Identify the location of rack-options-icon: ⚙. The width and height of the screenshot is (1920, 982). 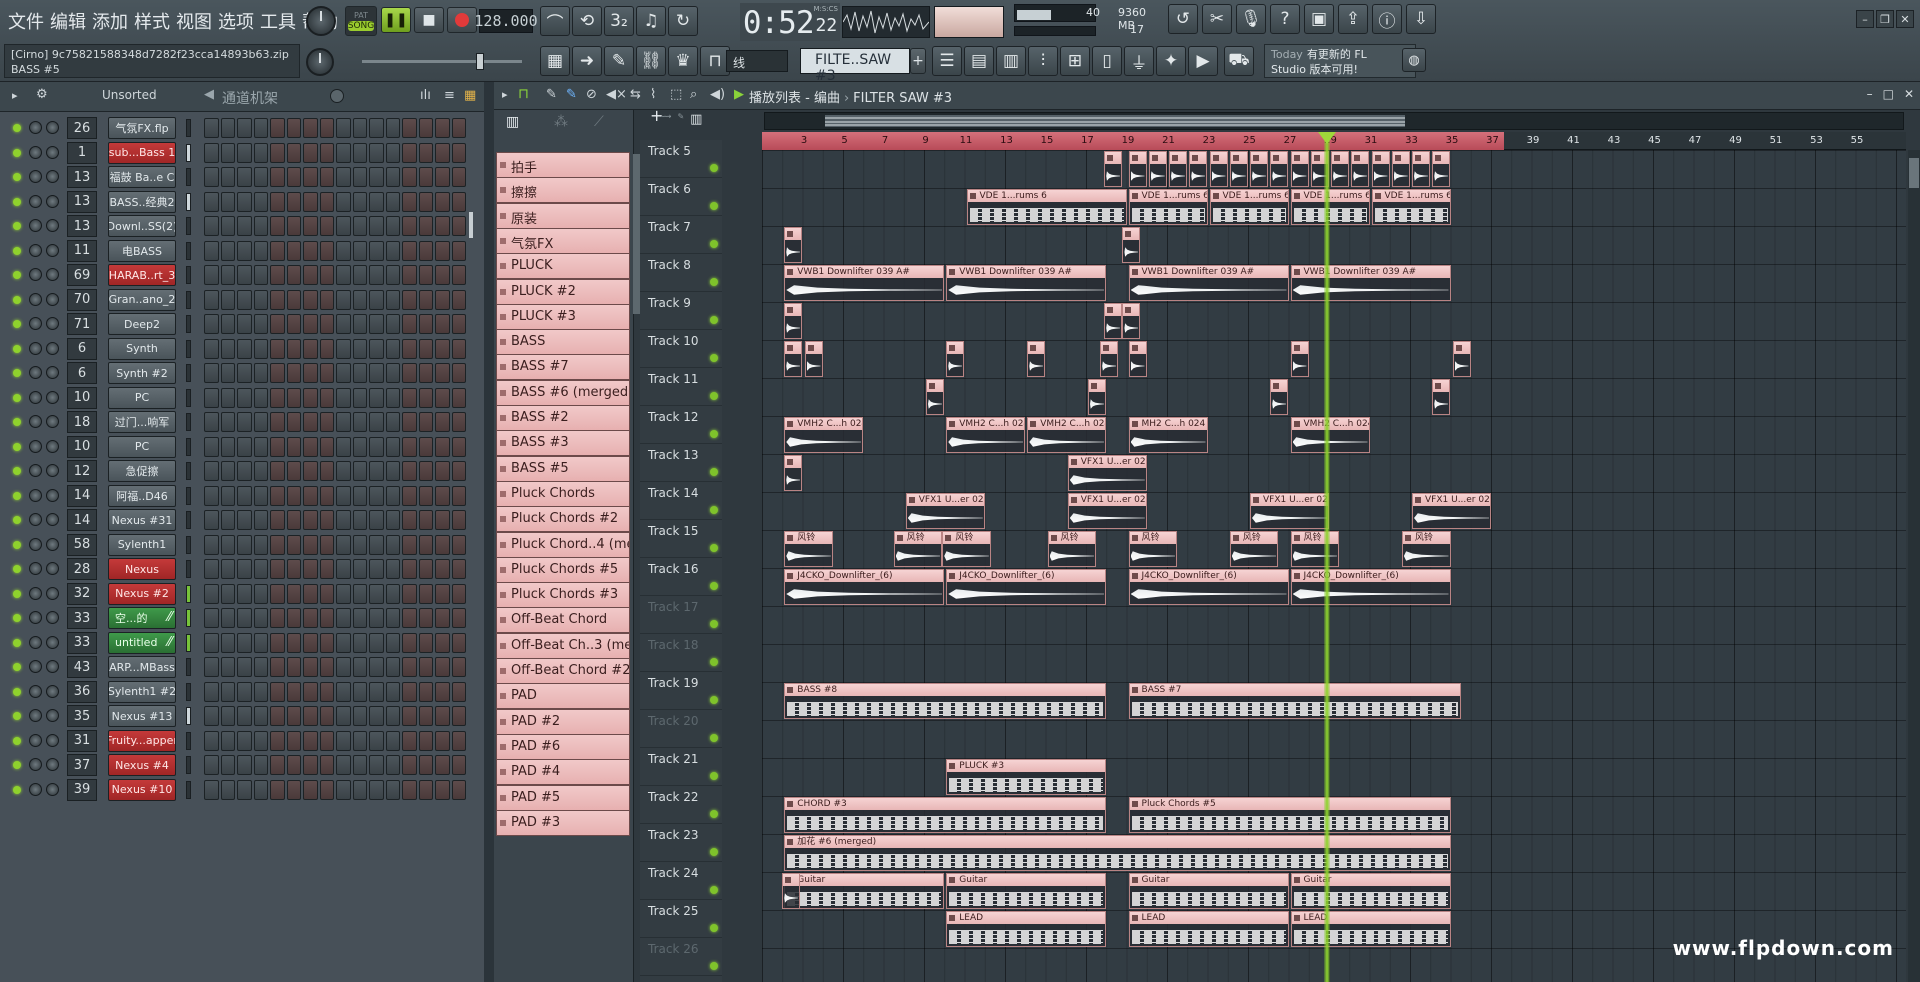
(42, 94).